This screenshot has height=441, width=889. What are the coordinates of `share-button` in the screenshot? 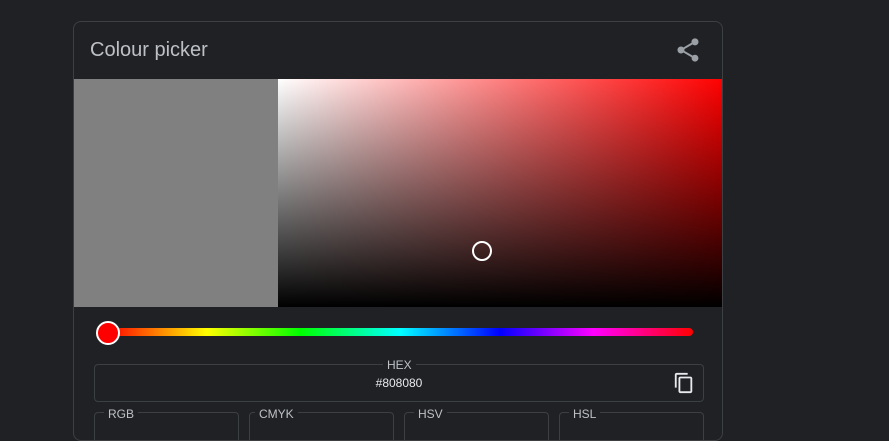 It's located at (688, 50).